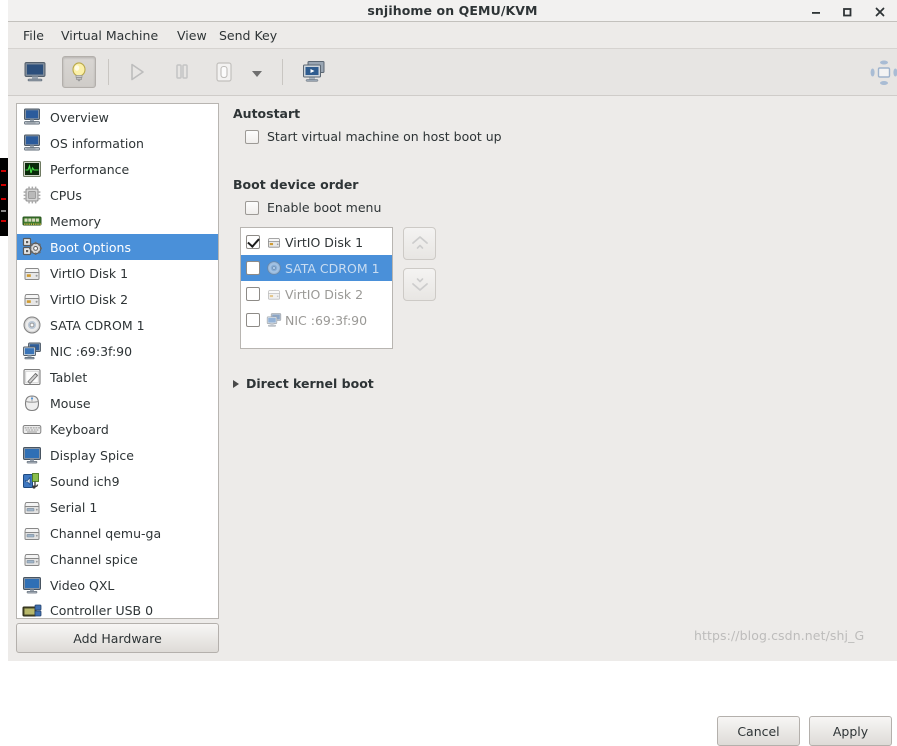 The width and height of the screenshot is (897, 746). Describe the element at coordinates (880, 11) in the screenshot. I see `close-button` at that location.